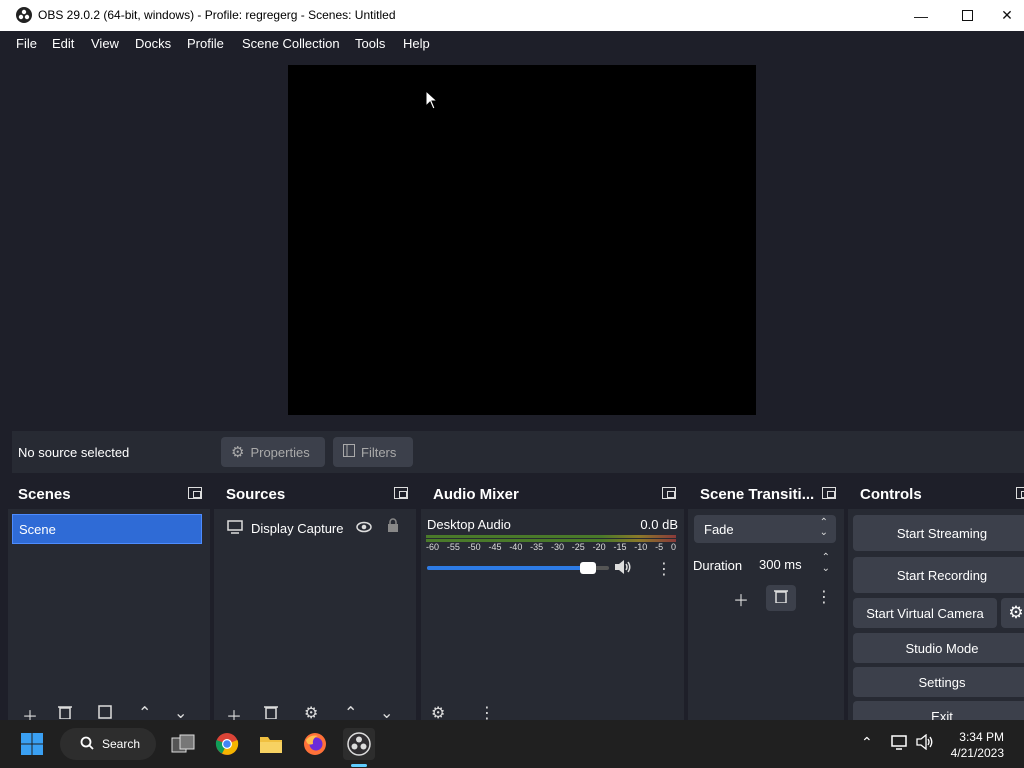 This screenshot has height=768, width=1024. What do you see at coordinates (938, 682) in the screenshot?
I see `settings-button: Settings` at bounding box center [938, 682].